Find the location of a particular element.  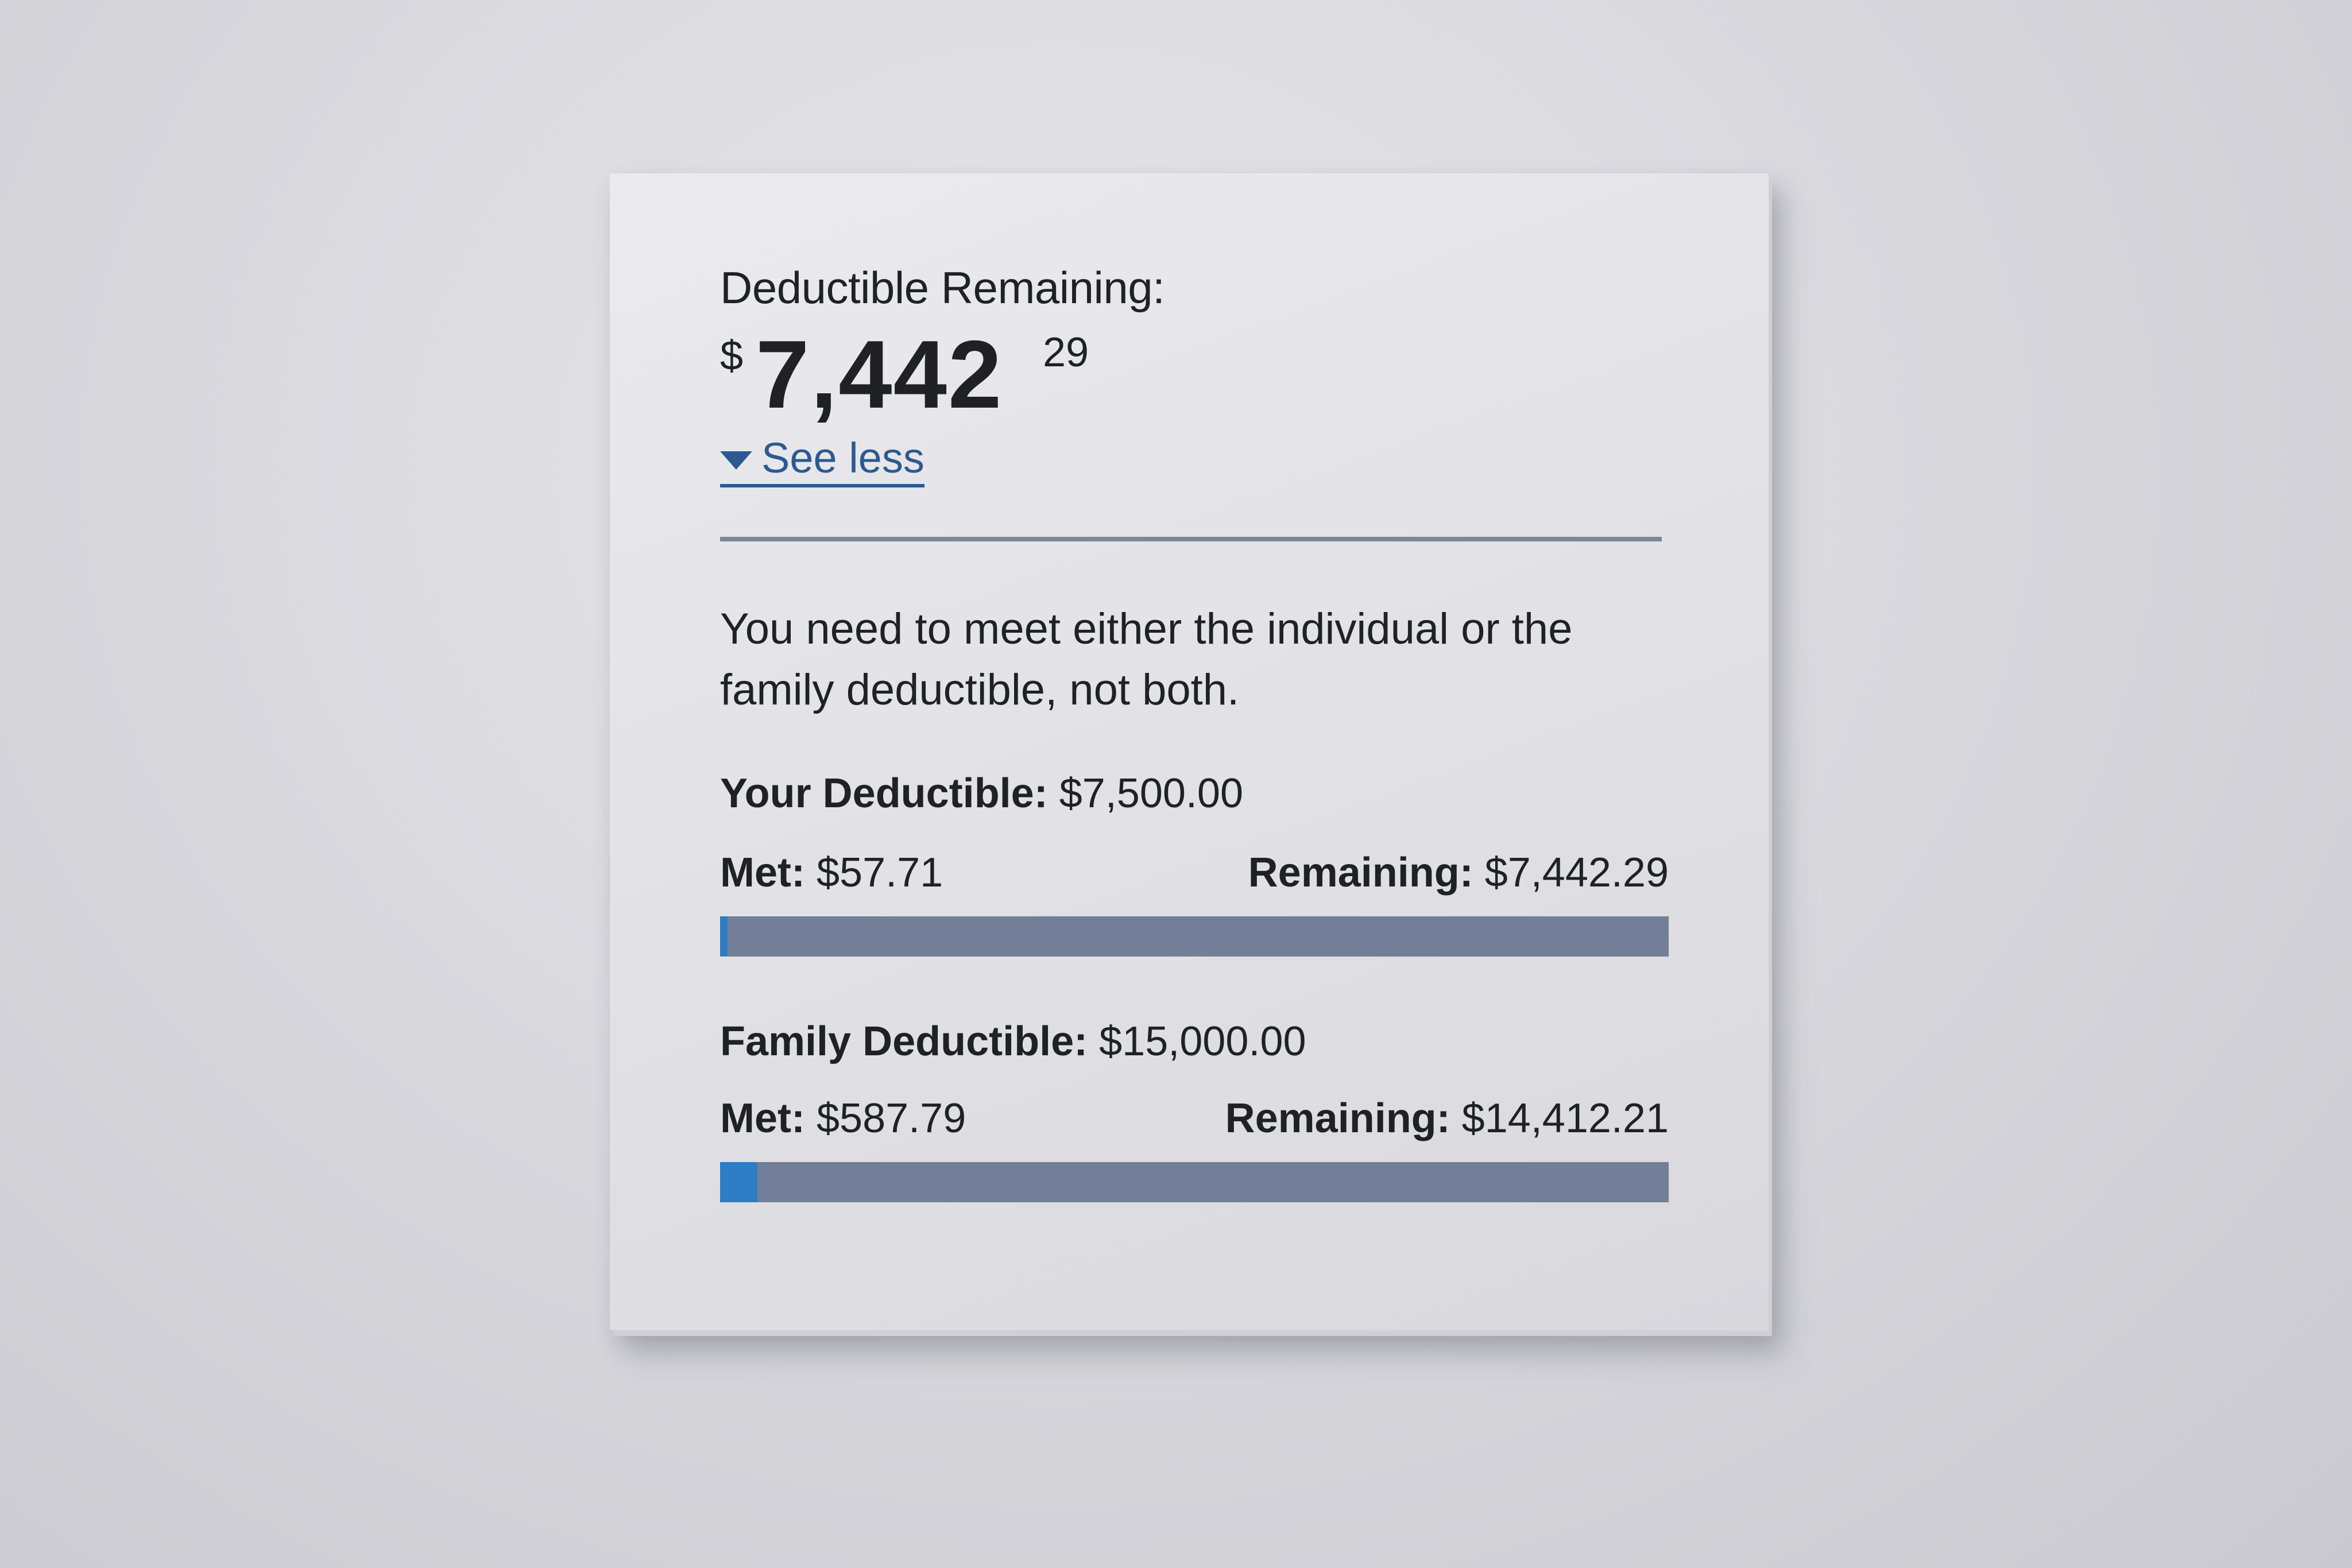

individual-met-row: Met: $57.71 Remaining: $7,442.29 is located at coordinates (1194, 872).